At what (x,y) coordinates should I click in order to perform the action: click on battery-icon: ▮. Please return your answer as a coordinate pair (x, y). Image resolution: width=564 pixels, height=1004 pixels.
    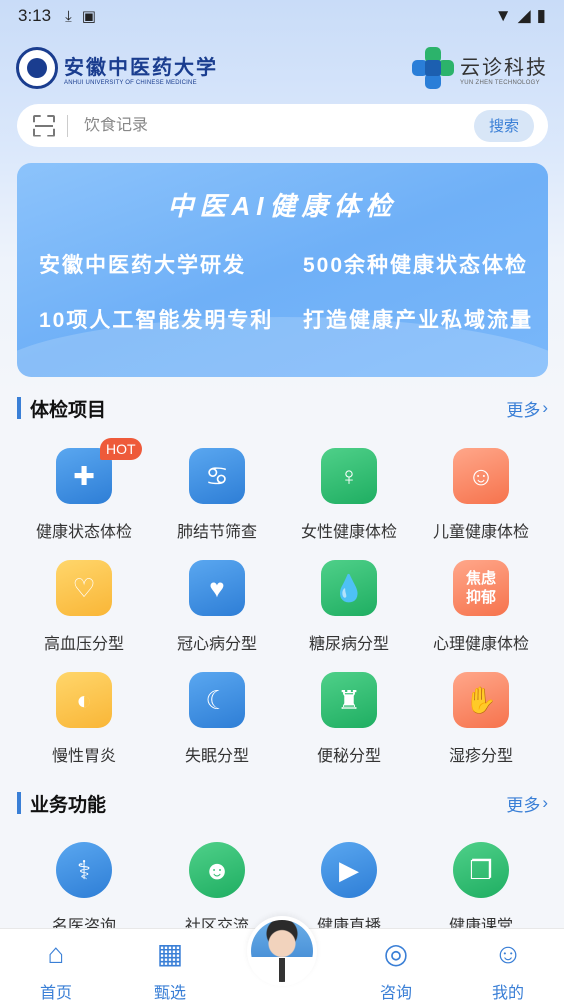
    Looking at the image, I should click on (541, 15).